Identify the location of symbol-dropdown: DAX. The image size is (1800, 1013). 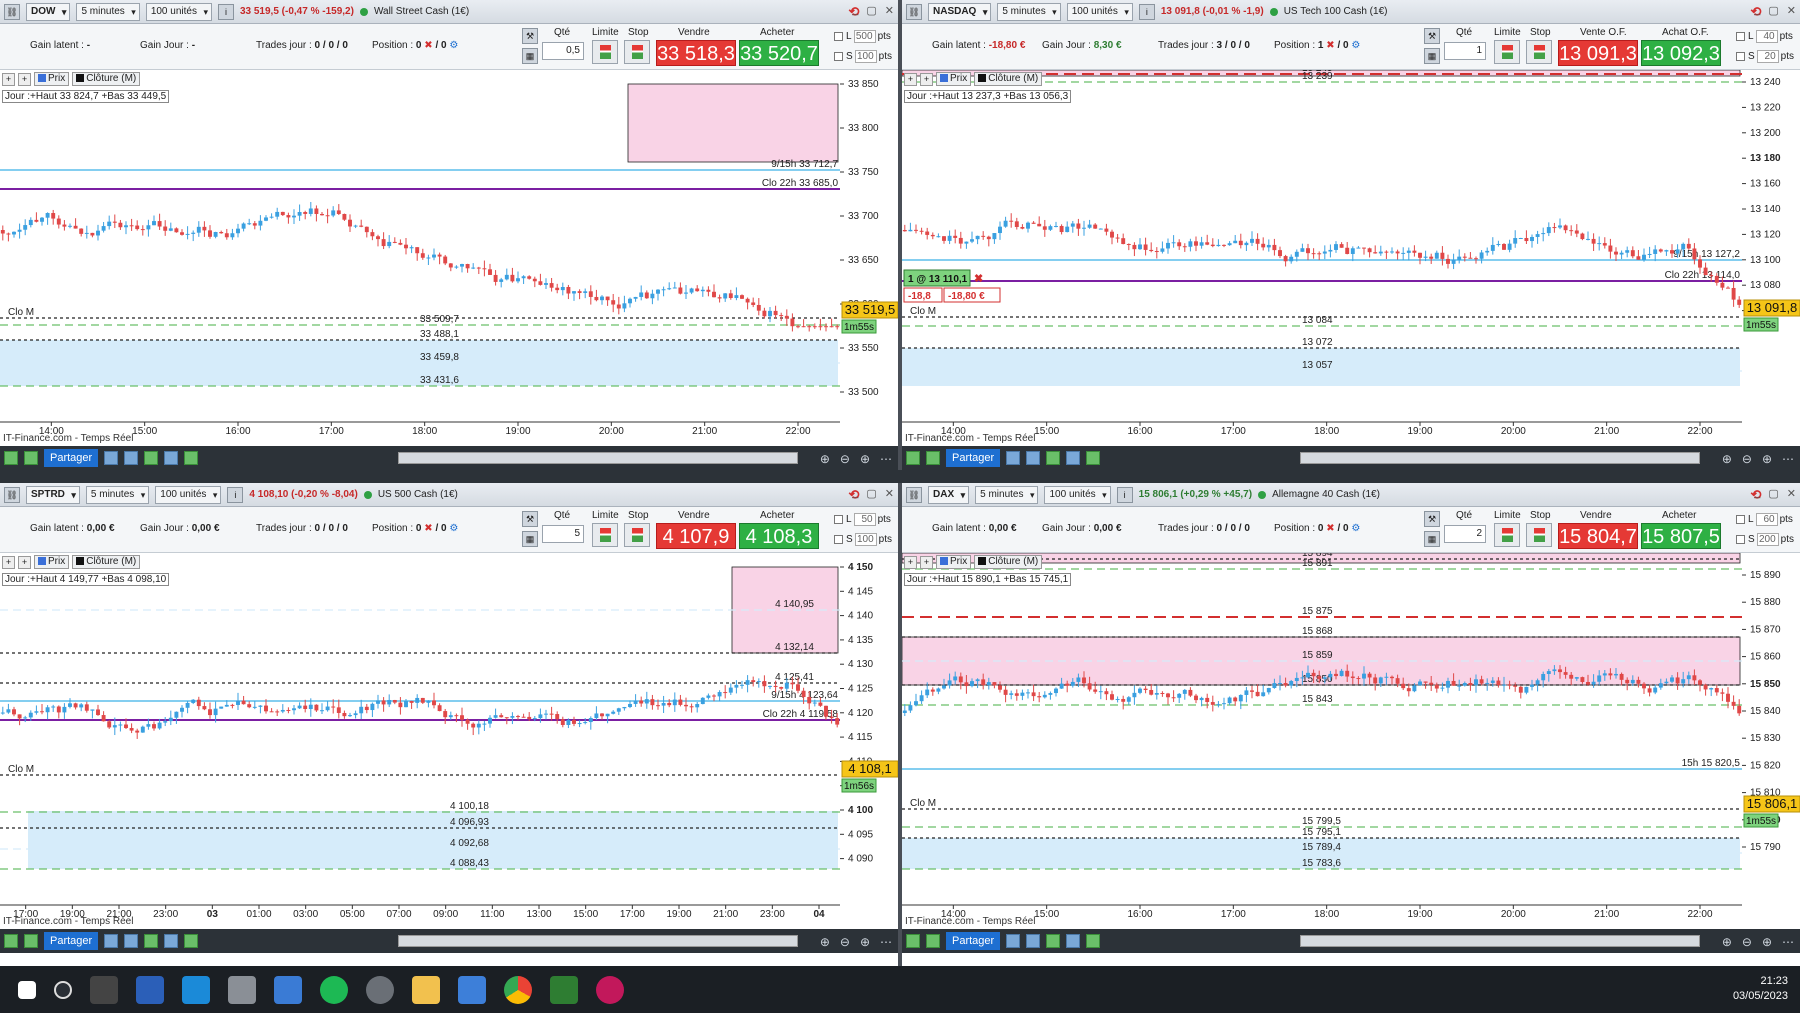
(949, 494).